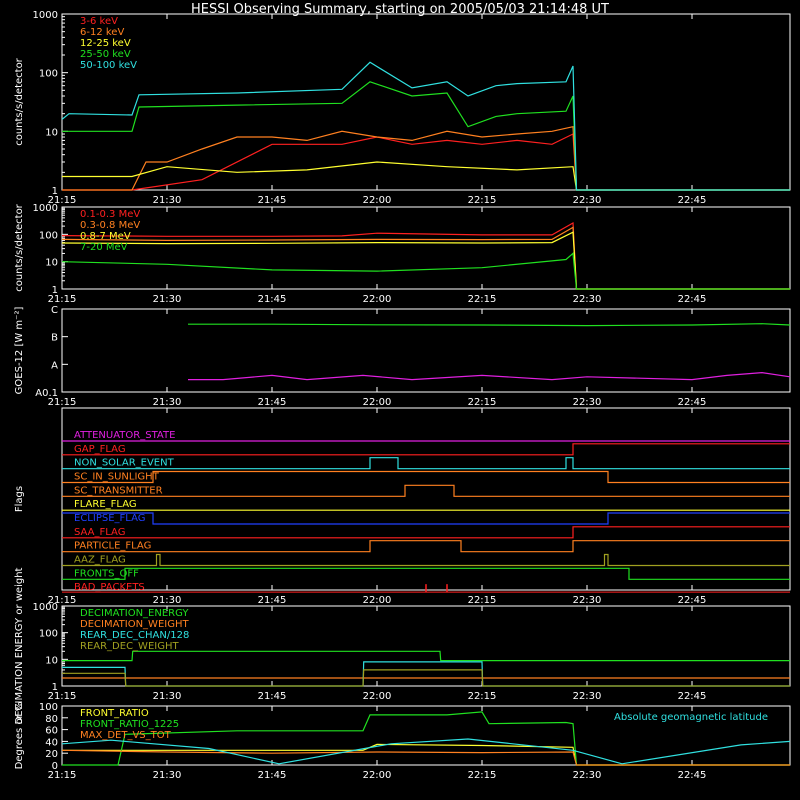 The height and width of the screenshot is (800, 800). What do you see at coordinates (110, 225) in the screenshot?
I see `legend-entry: 0.3-0.8 MeV` at bounding box center [110, 225].